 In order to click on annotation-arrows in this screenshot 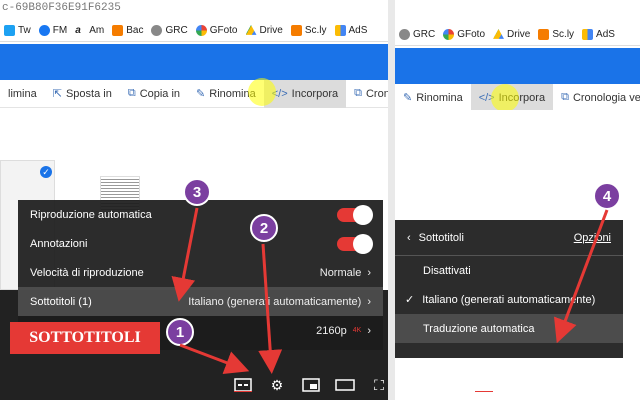, I will do `click(227, 290)`.